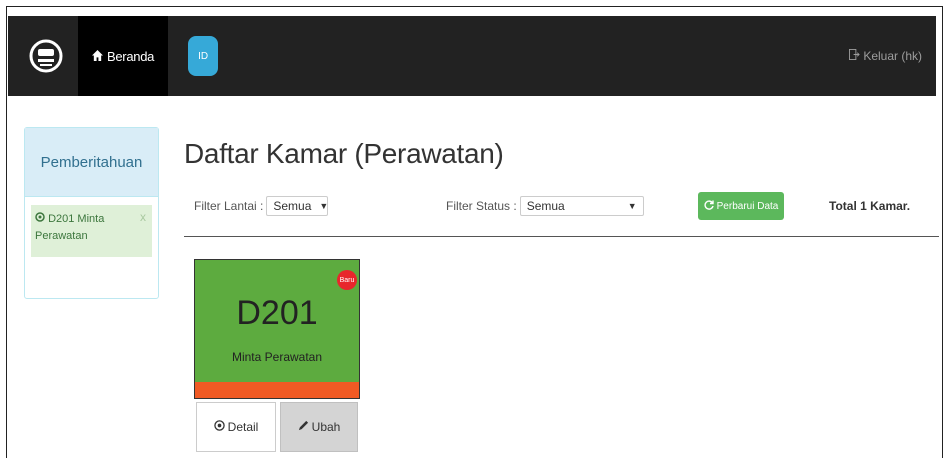 The width and height of the screenshot is (949, 458). What do you see at coordinates (303, 427) in the screenshot?
I see `pencil-icon` at bounding box center [303, 427].